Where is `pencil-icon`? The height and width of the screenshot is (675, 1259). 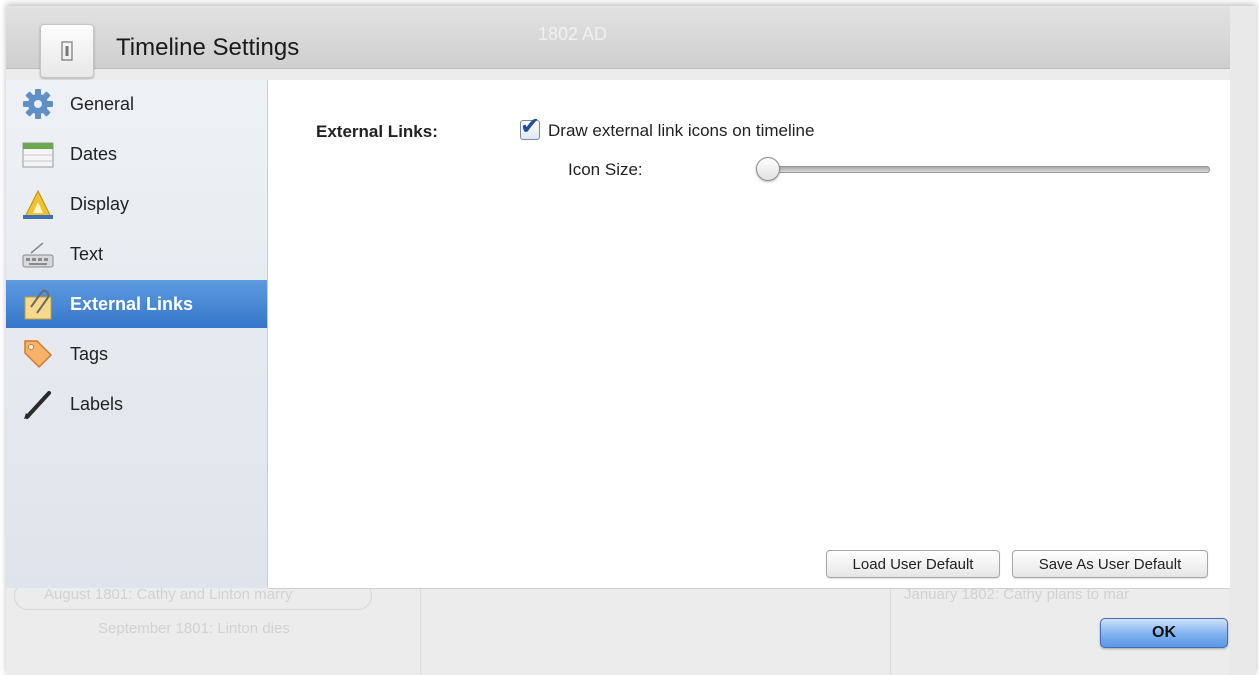 pencil-icon is located at coordinates (38, 404).